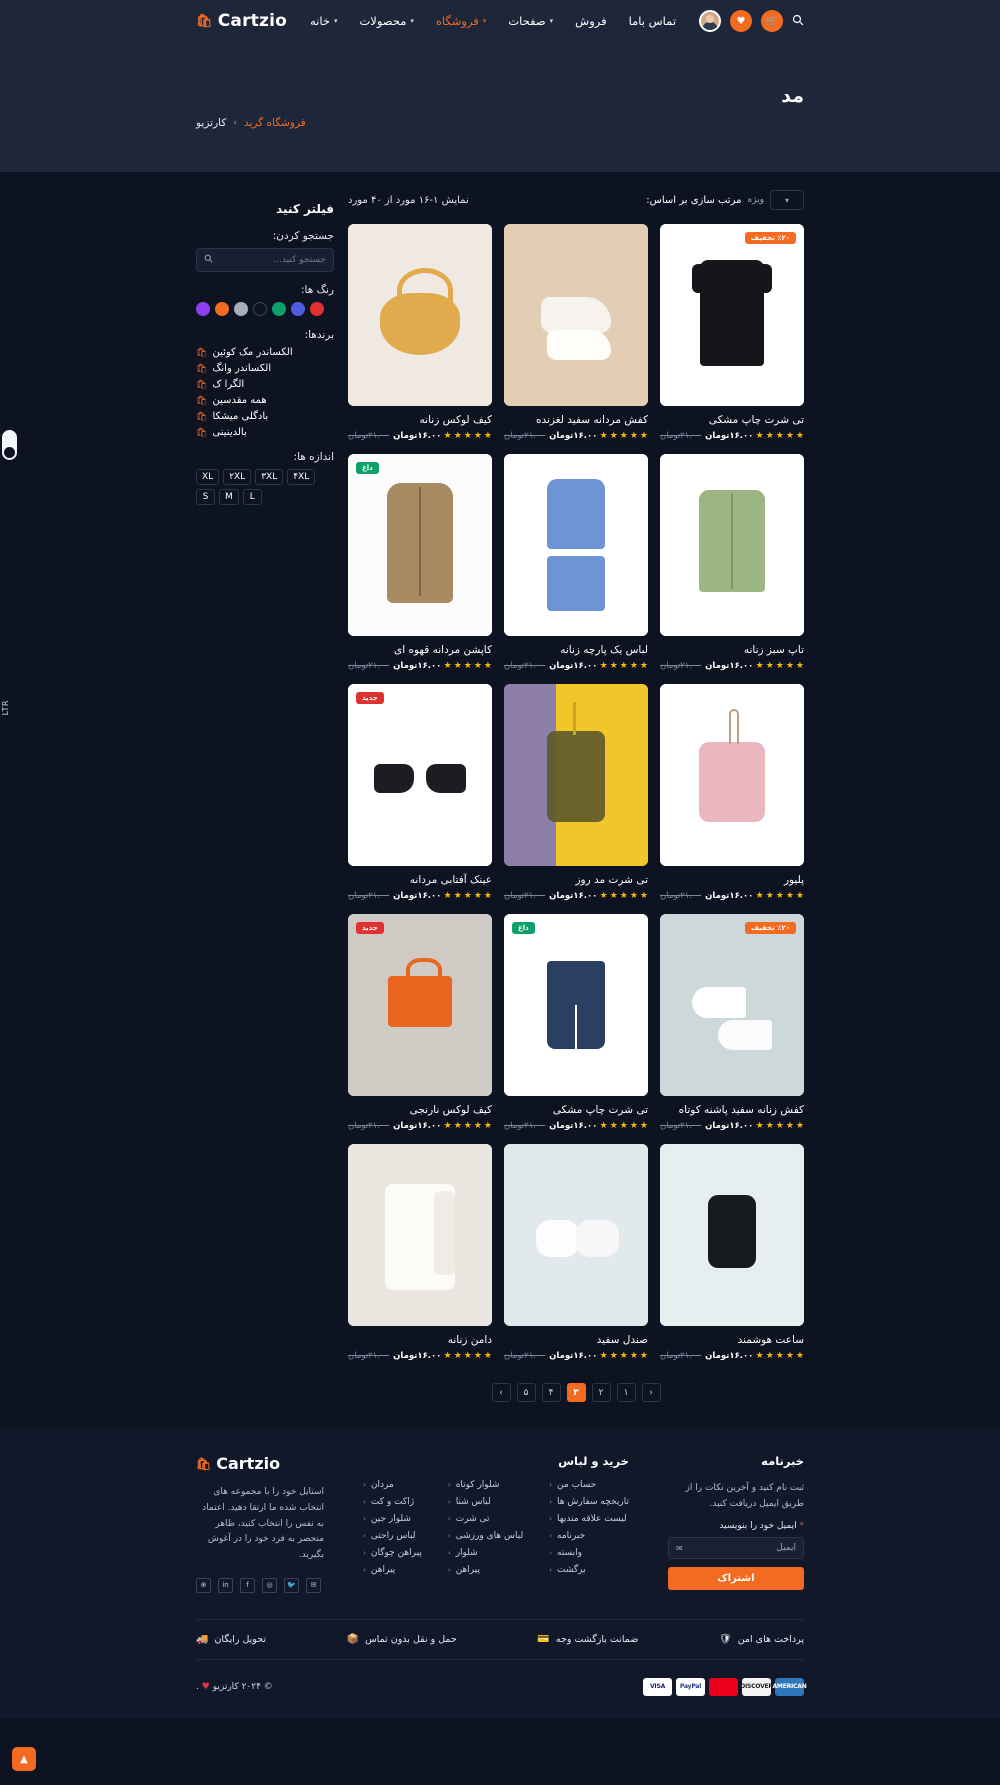  Describe the element at coordinates (237, 477) in the screenshot. I see `size-option: ۲XL` at that location.